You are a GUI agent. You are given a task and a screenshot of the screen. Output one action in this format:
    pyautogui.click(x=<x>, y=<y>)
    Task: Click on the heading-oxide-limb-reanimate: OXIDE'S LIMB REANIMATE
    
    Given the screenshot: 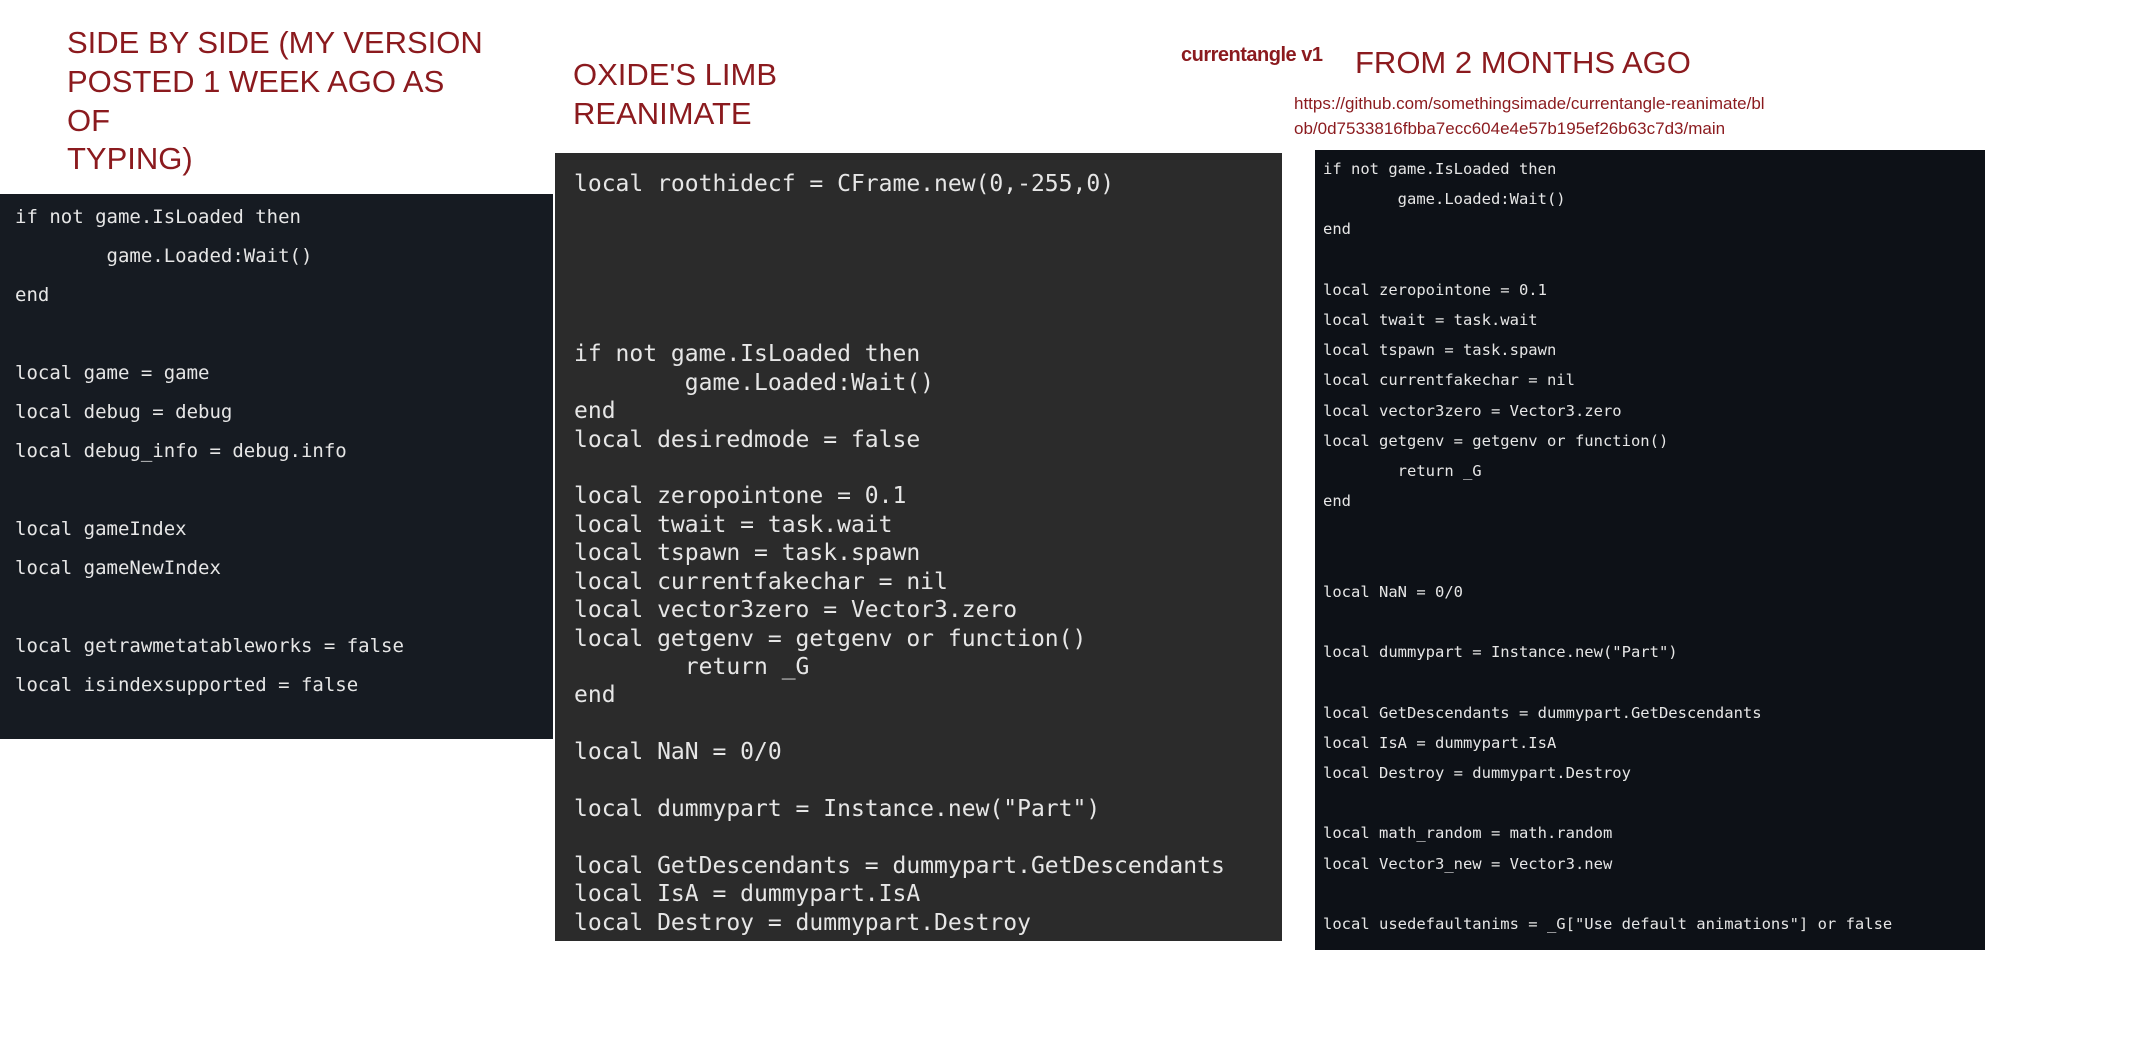 What is the action you would take?
    pyautogui.click(x=675, y=94)
    